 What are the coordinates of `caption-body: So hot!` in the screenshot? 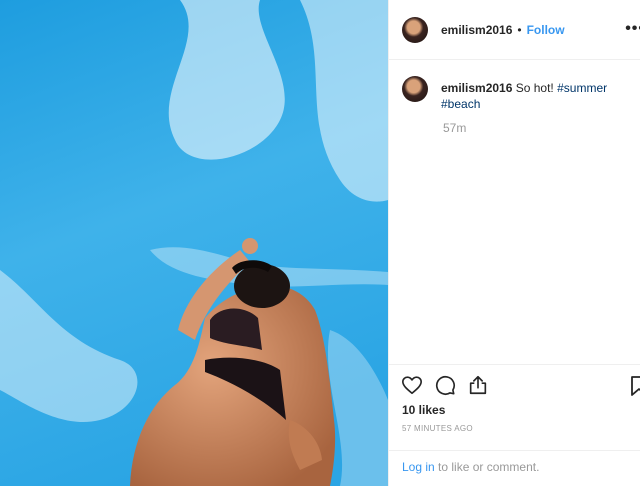 It's located at (534, 88).